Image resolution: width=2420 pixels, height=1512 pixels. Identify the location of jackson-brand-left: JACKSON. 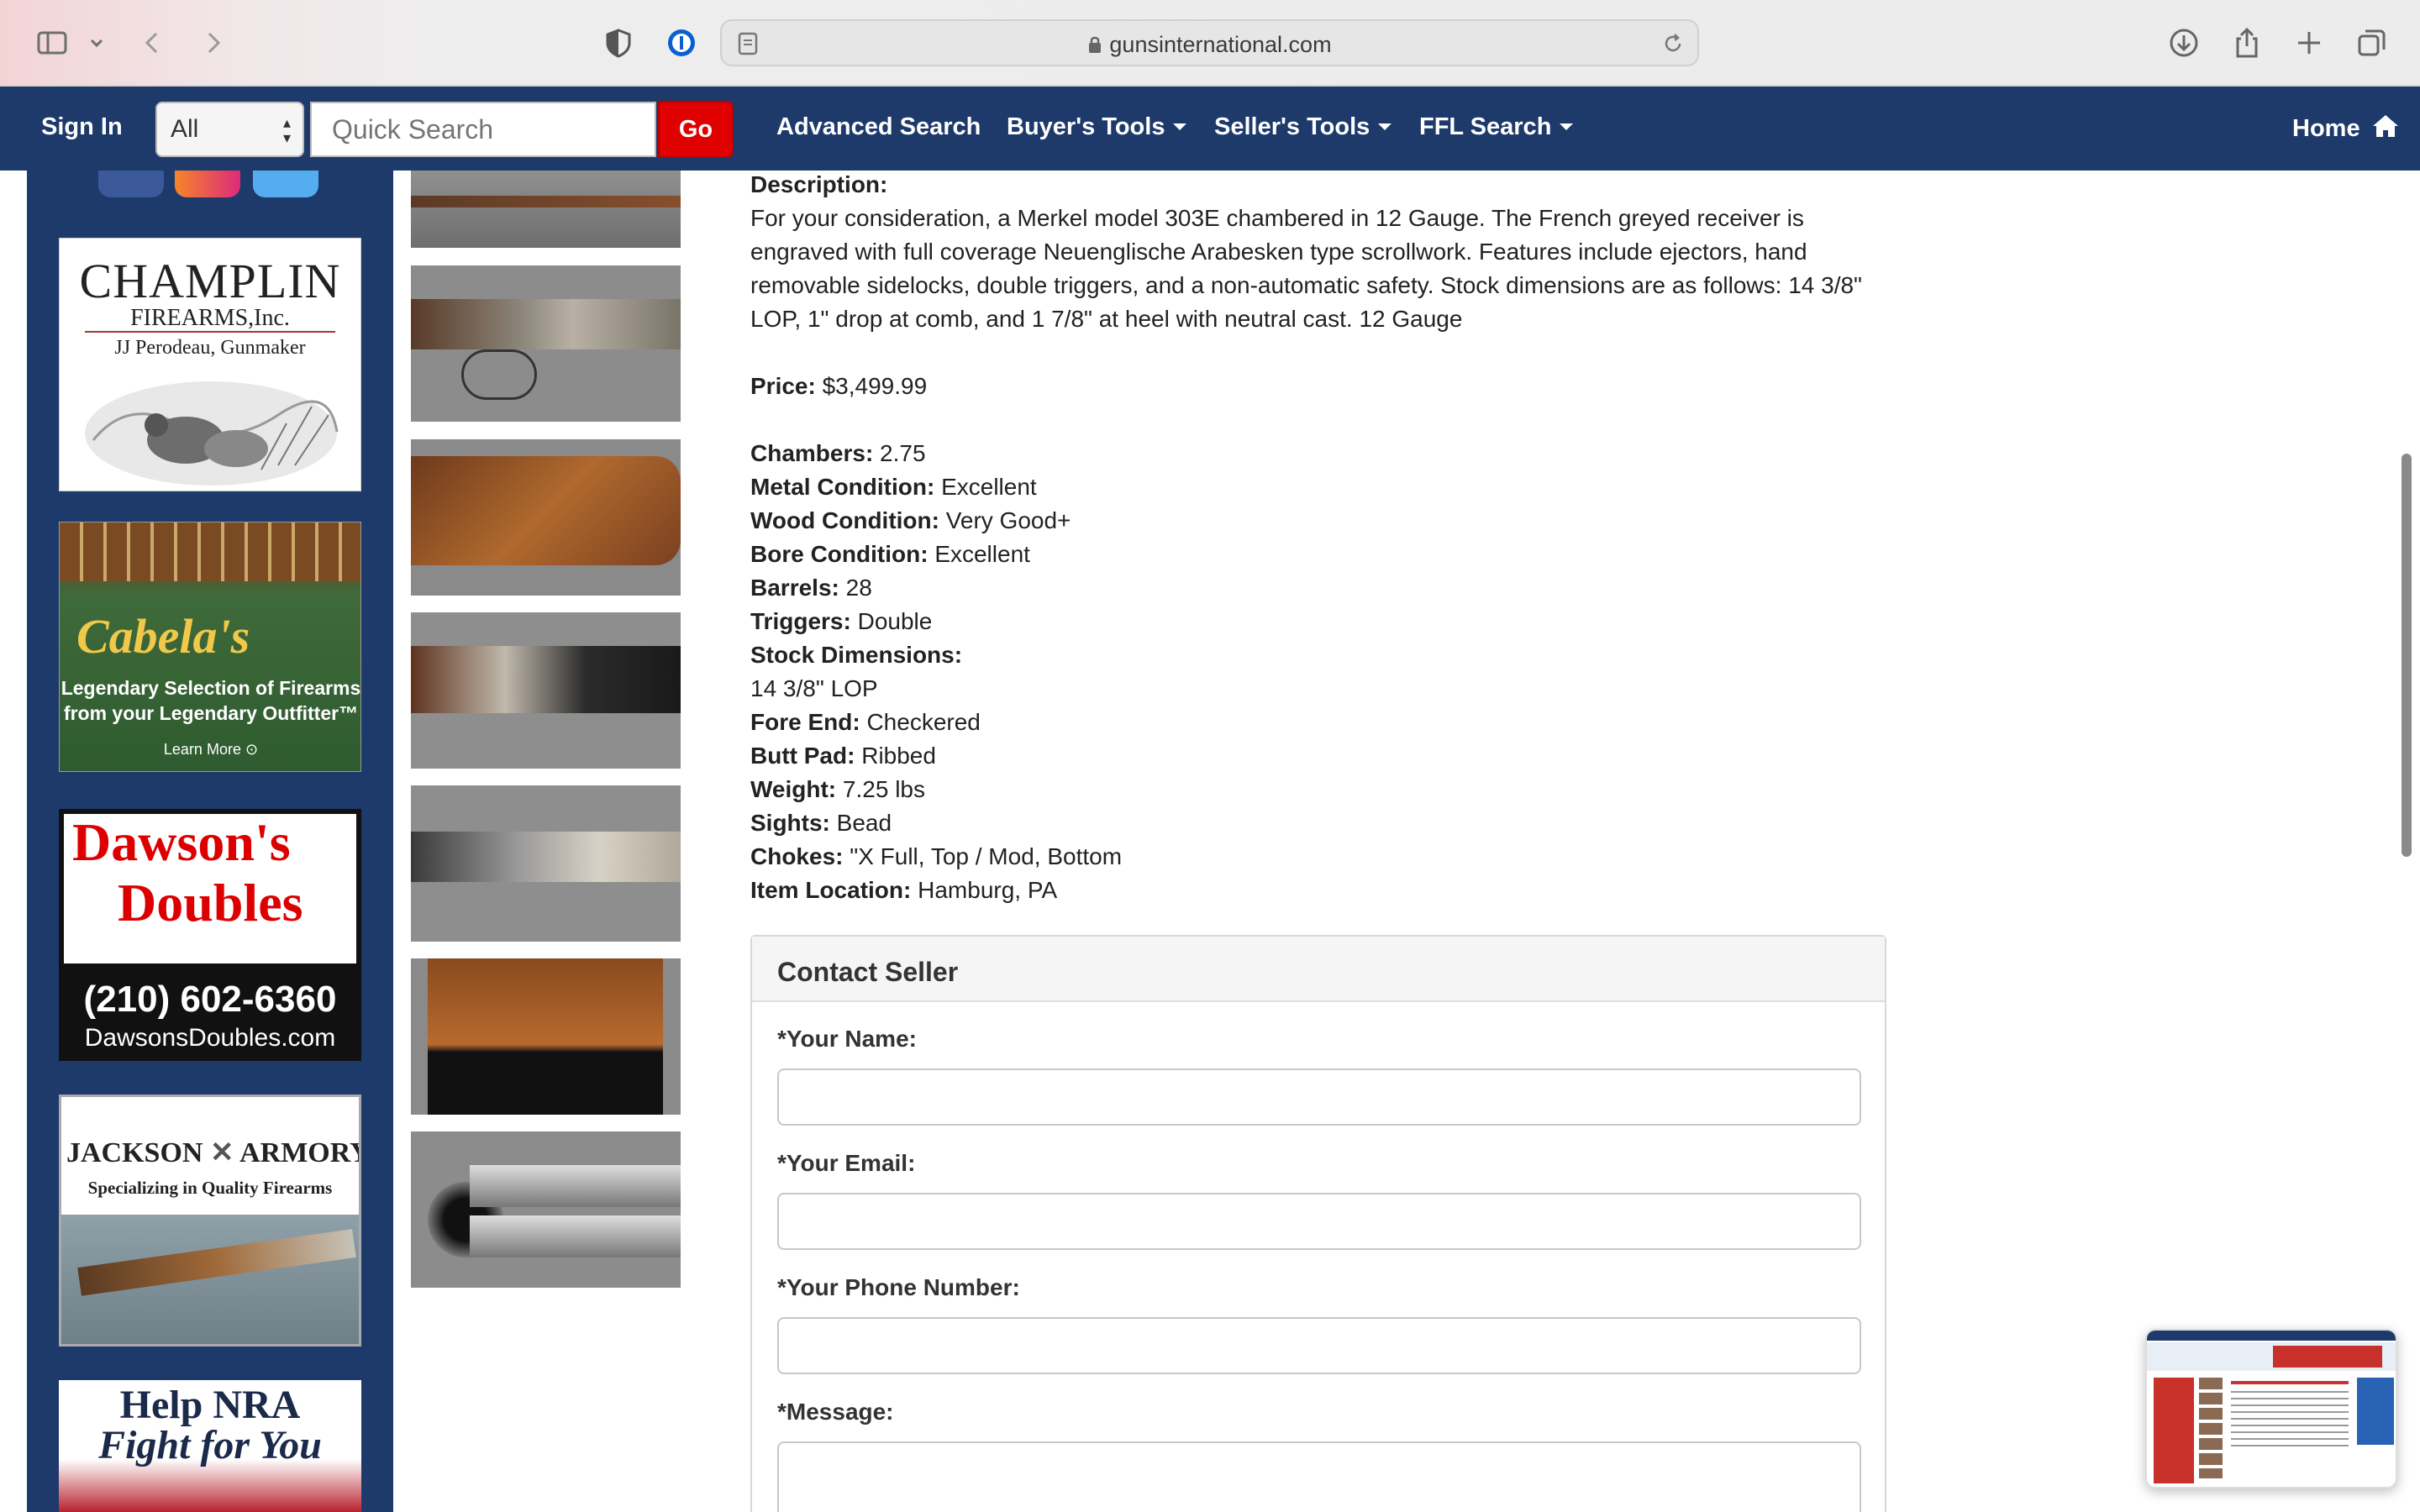
(134, 1152).